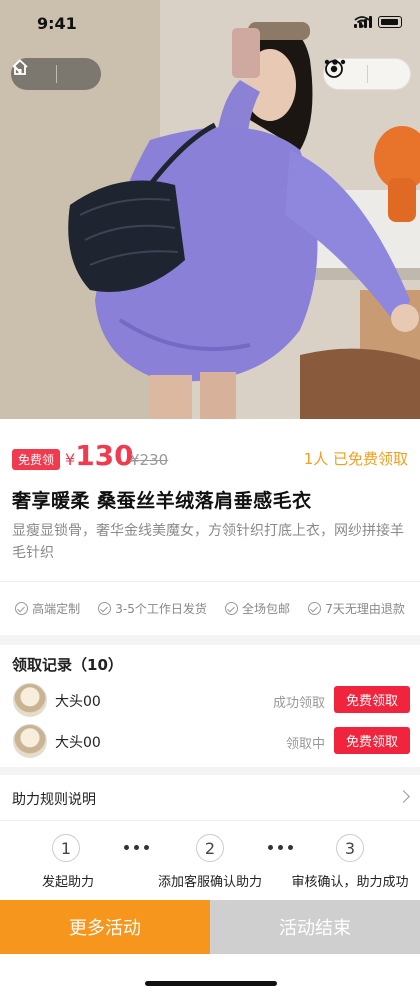 The height and width of the screenshot is (1002, 420). Describe the element at coordinates (162, 501) in the screenshot. I see `product-title: 奢享暖柔 桑蚕丝羊绒落肩垂感毛衣` at that location.